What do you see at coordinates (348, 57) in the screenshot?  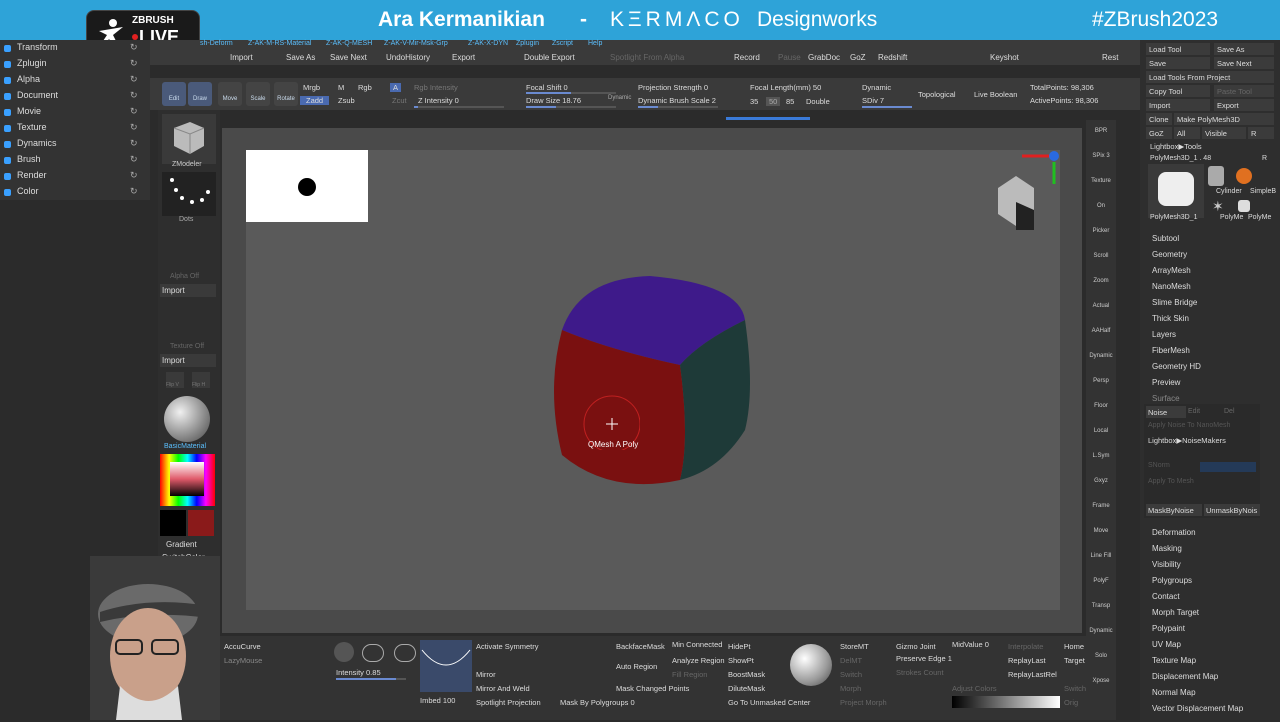 I see `action-save-next: Save Next` at bounding box center [348, 57].